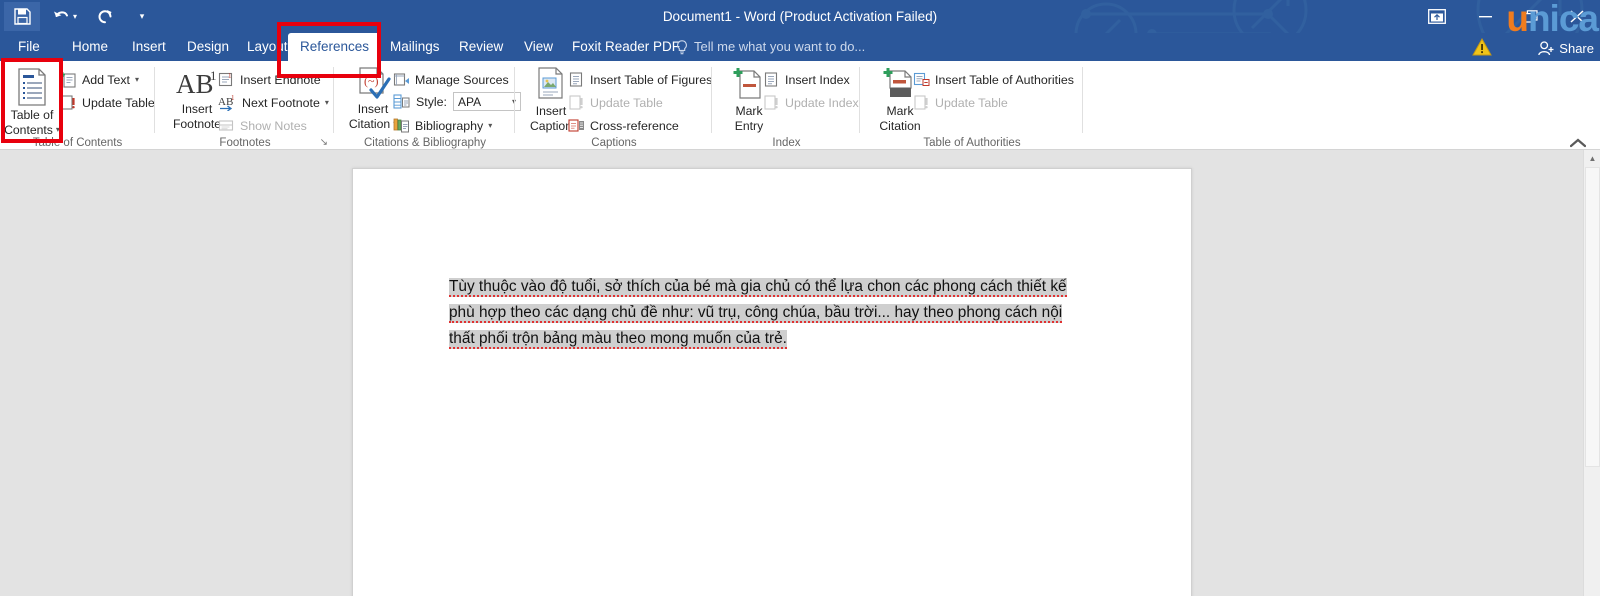 The image size is (1600, 596). What do you see at coordinates (401, 125) in the screenshot?
I see `bibliography-icon` at bounding box center [401, 125].